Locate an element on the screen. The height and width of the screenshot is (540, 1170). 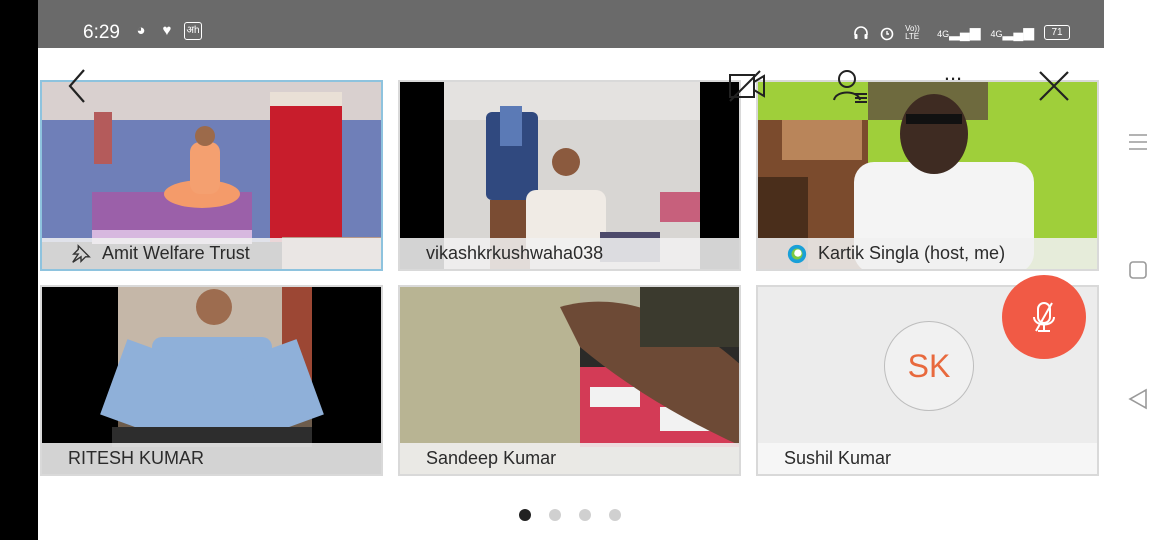
name-bar: Kartik Singla (host, me) is located at coordinates (927, 253).